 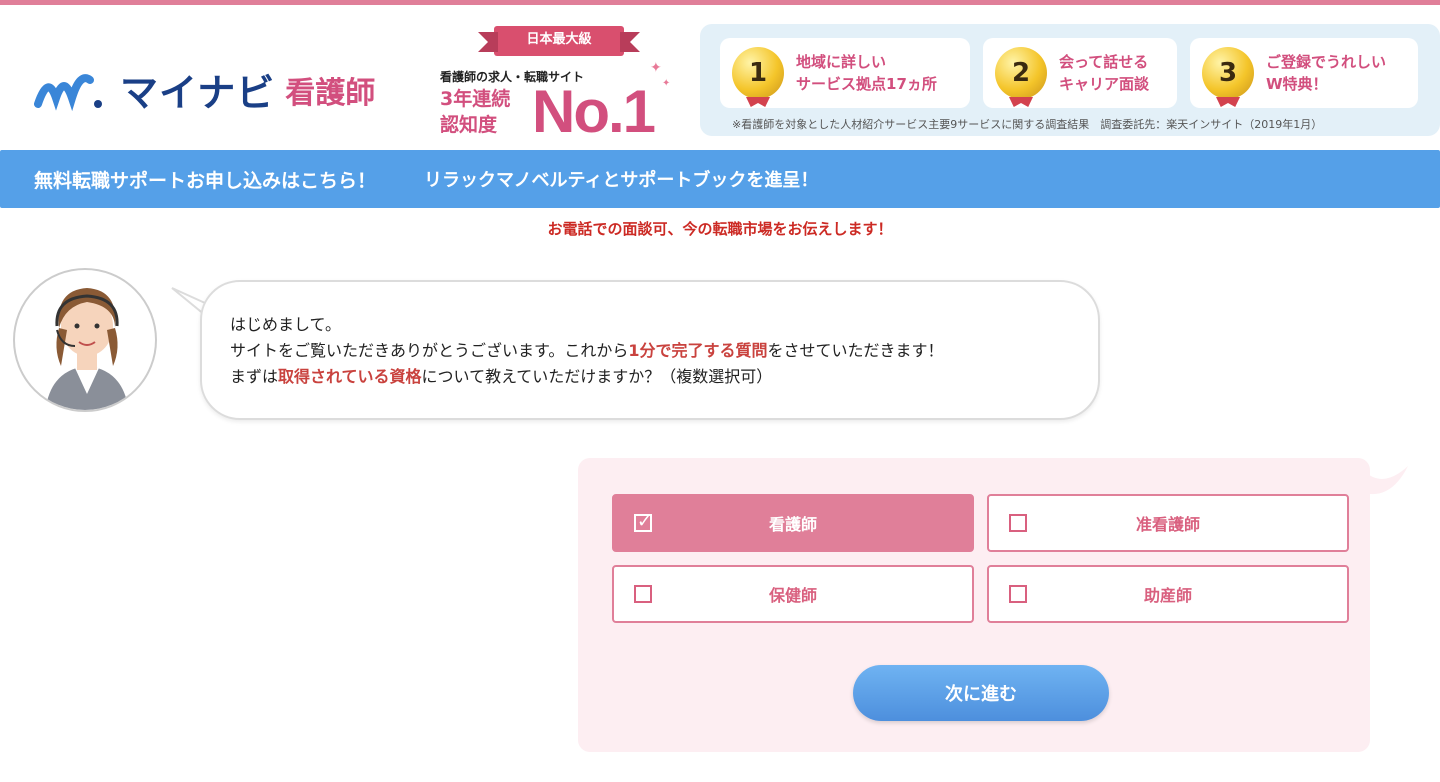 What do you see at coordinates (866, 84) in the screenshot?
I see `feature-subtitle: サービス拠点17ヵ所` at bounding box center [866, 84].